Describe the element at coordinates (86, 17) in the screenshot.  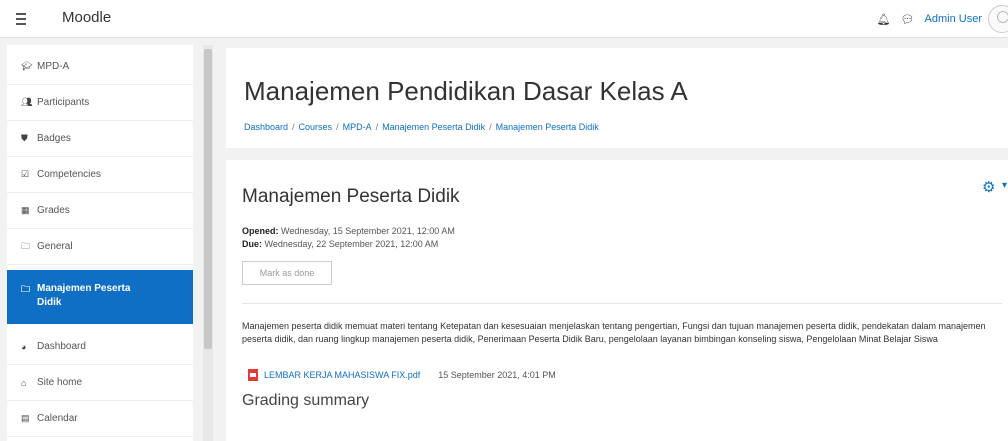
I see `site-brand: Moodle` at that location.